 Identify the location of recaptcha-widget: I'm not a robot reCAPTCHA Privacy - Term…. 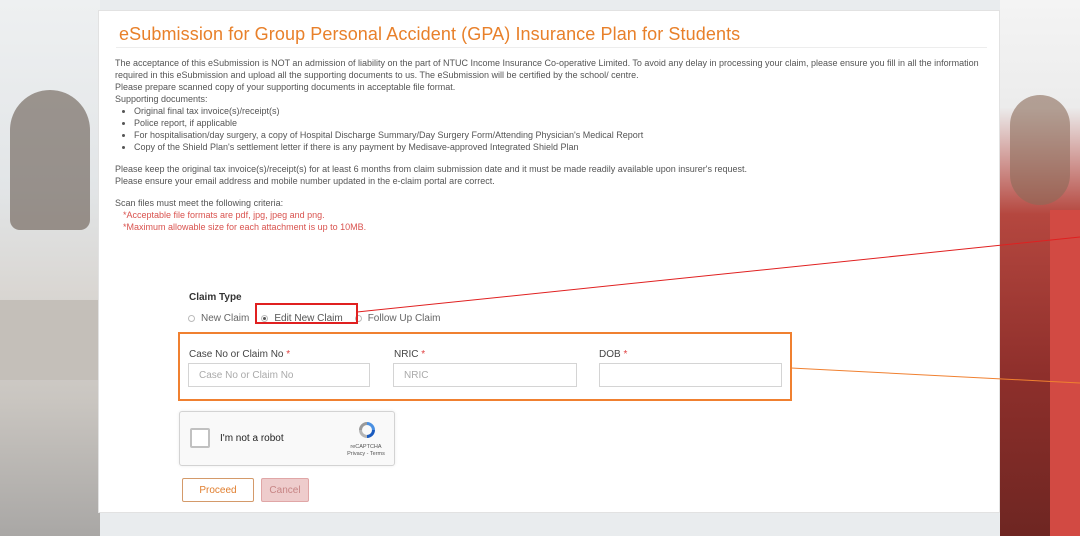
(287, 438).